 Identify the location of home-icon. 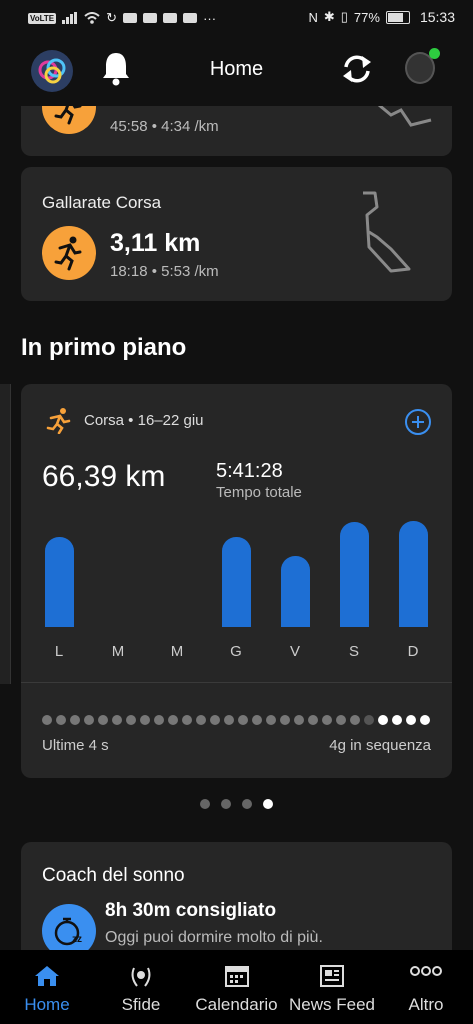
(47, 976).